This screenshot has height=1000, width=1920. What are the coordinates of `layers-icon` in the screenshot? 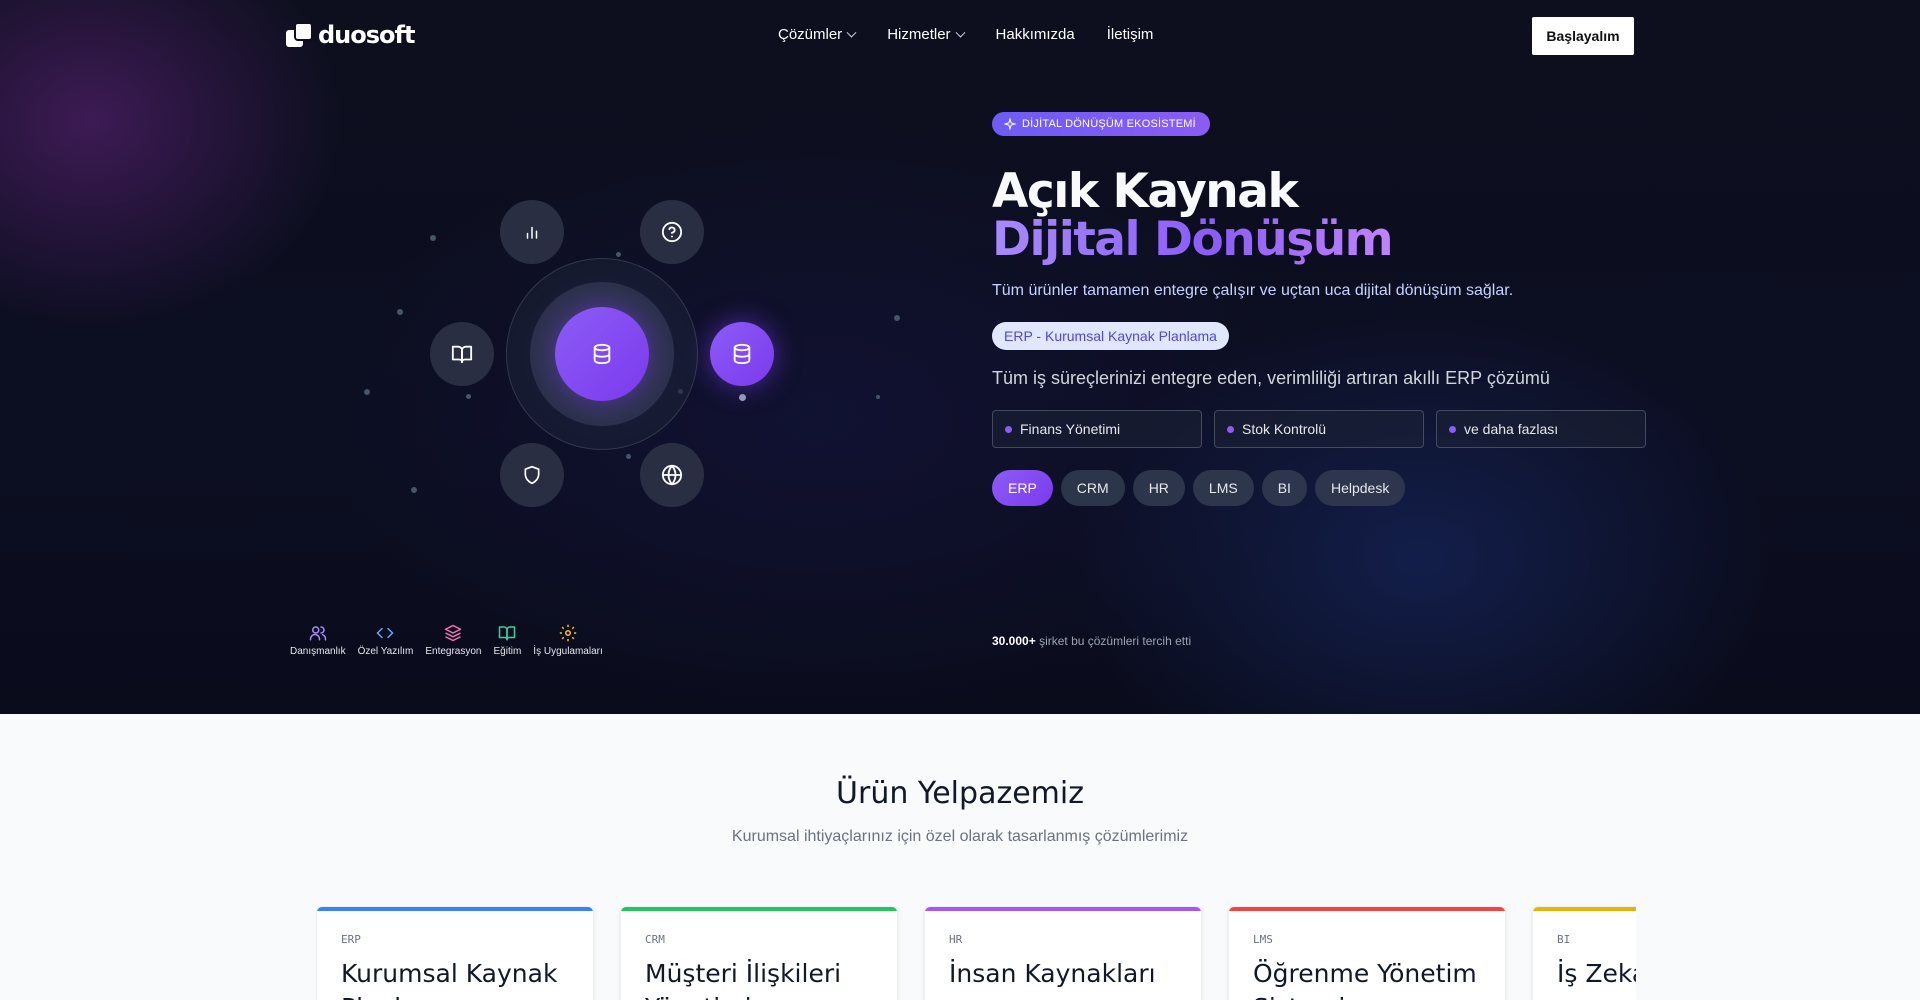 It's located at (453, 633).